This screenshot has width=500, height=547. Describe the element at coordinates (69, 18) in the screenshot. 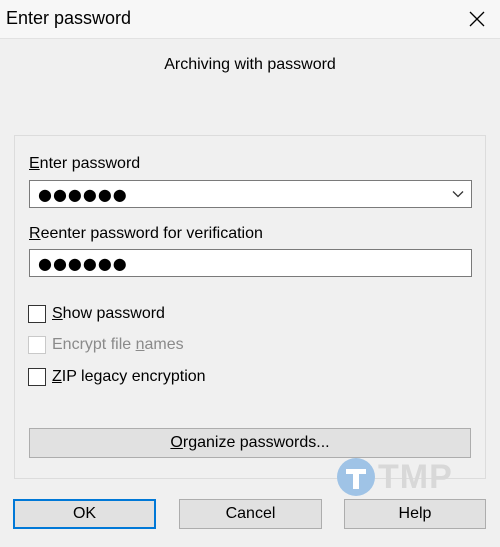

I see `window-title: Enter password` at that location.